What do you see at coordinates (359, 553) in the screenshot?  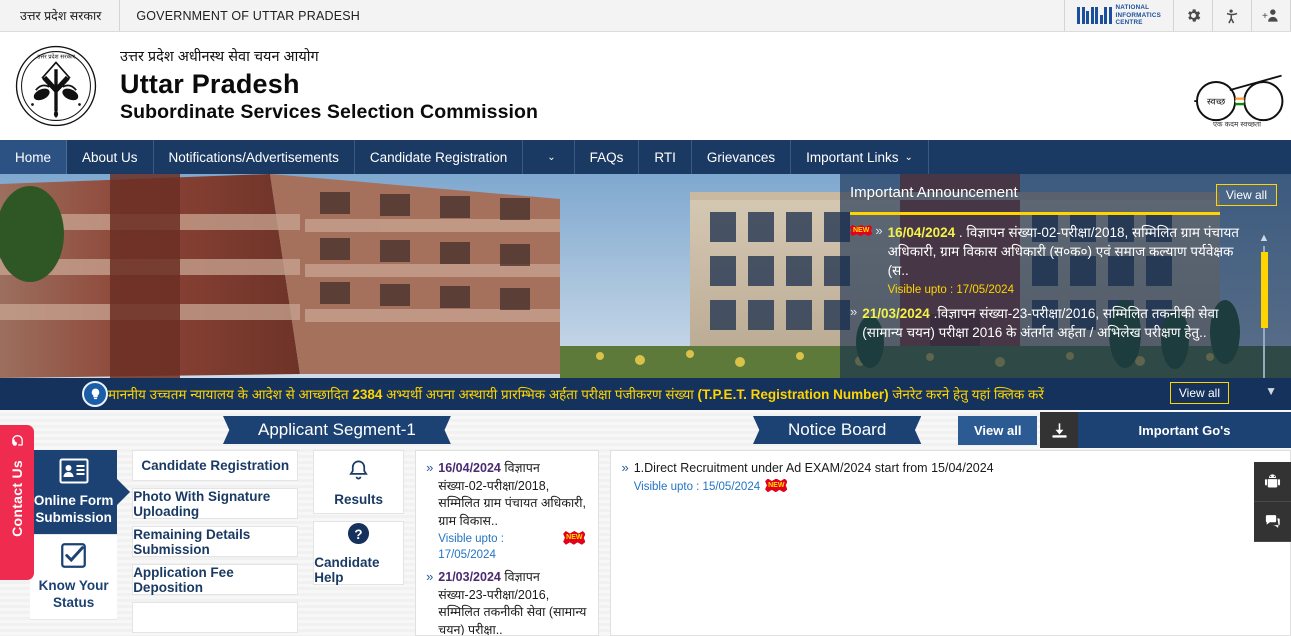 I see `candidate-help-tile: ? Candidate Help` at bounding box center [359, 553].